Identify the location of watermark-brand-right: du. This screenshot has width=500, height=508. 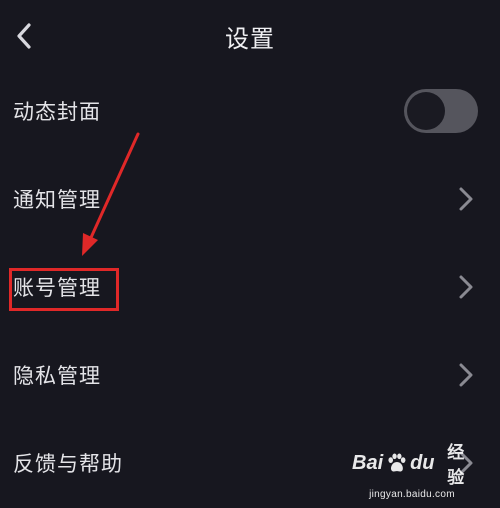
(422, 462).